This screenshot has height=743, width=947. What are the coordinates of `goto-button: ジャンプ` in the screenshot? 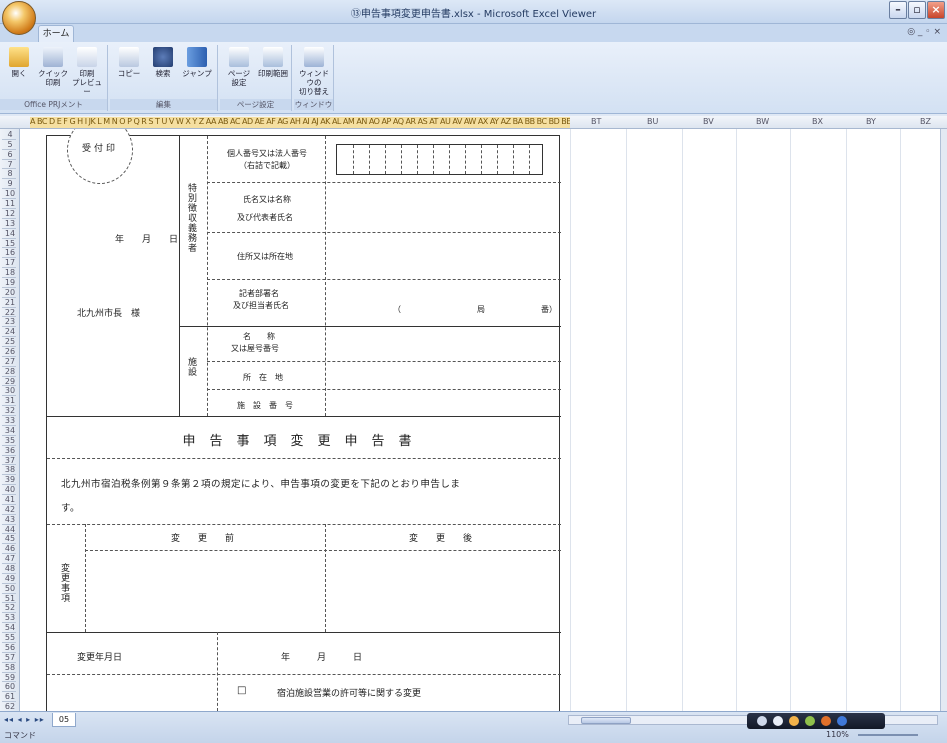 It's located at (197, 69).